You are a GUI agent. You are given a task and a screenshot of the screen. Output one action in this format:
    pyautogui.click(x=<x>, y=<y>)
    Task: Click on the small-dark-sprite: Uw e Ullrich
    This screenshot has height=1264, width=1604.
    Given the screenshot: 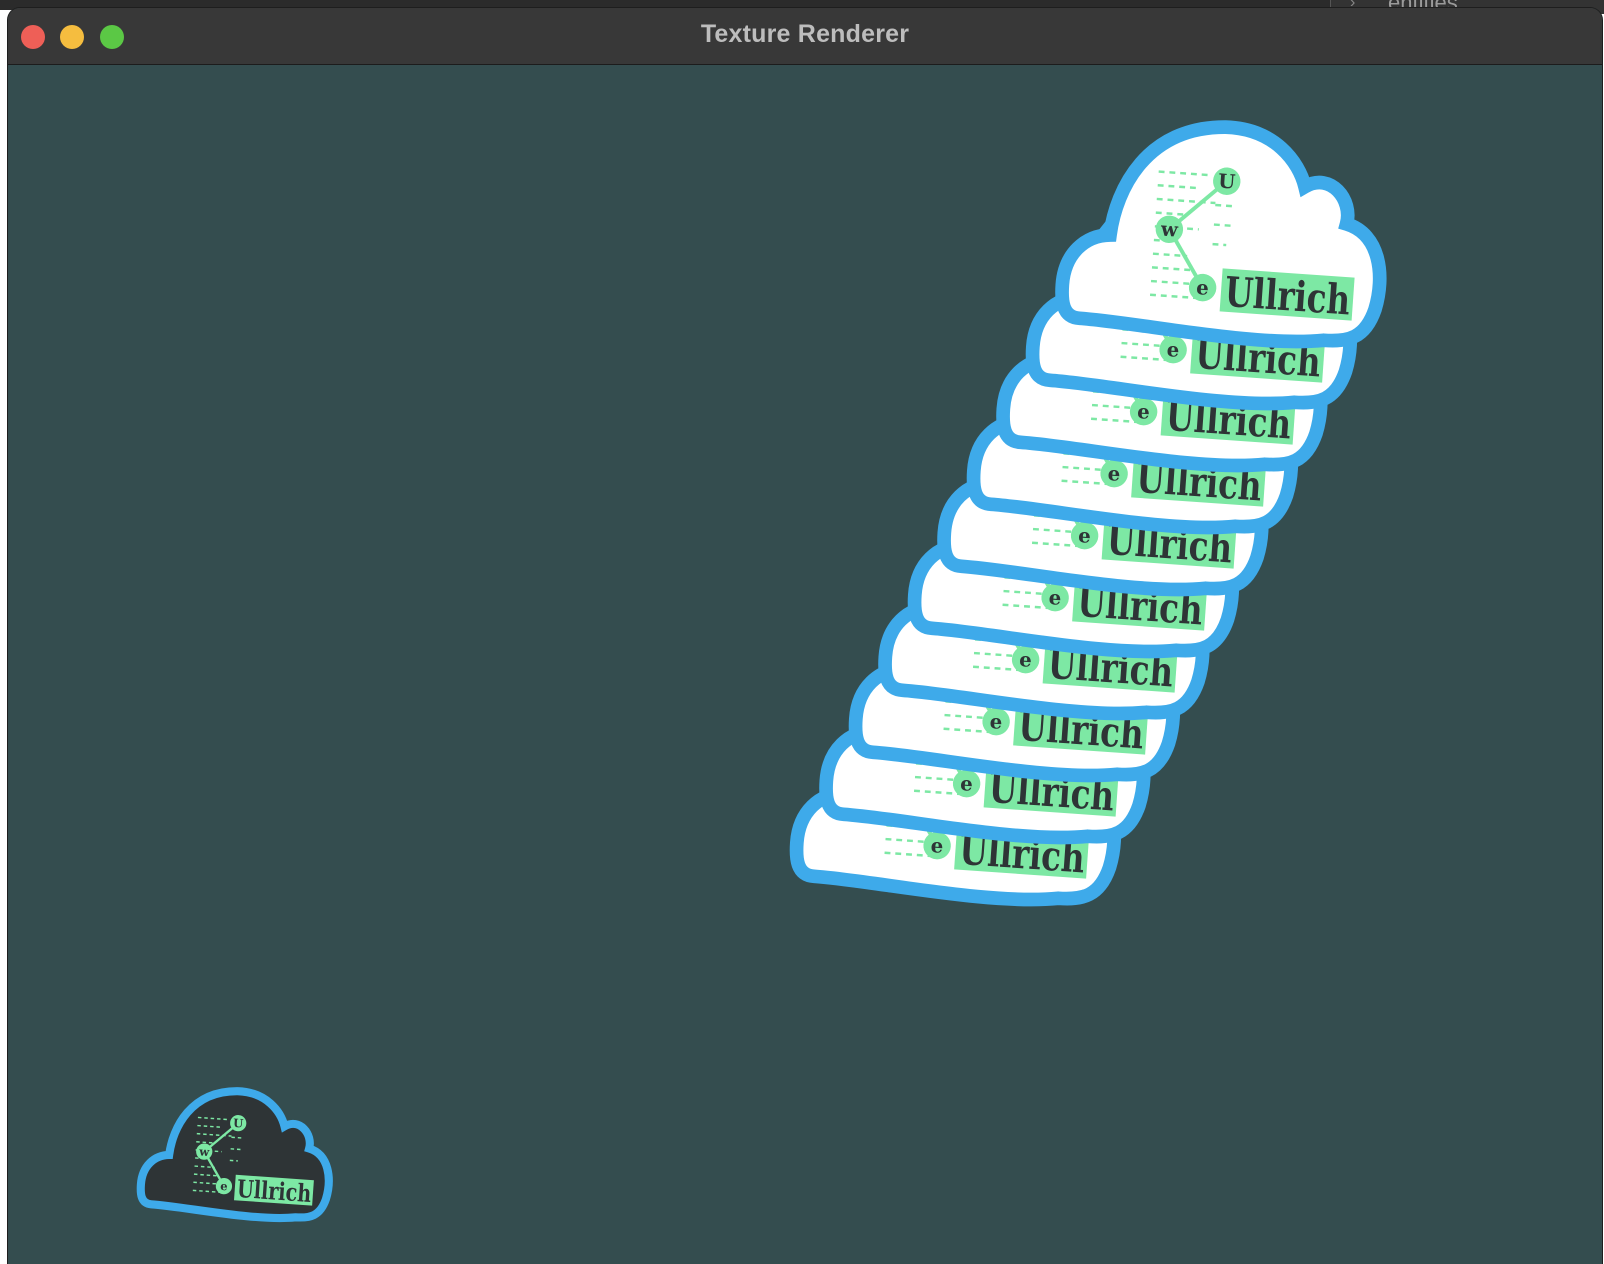 What is the action you would take?
    pyautogui.click(x=236, y=1153)
    